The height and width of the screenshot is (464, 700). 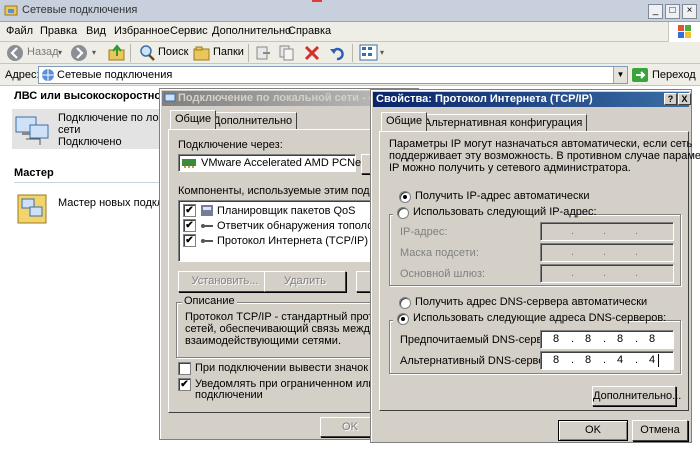 What do you see at coordinates (333, 75) in the screenshot?
I see `address-field: Сетевые подключения ▼` at bounding box center [333, 75].